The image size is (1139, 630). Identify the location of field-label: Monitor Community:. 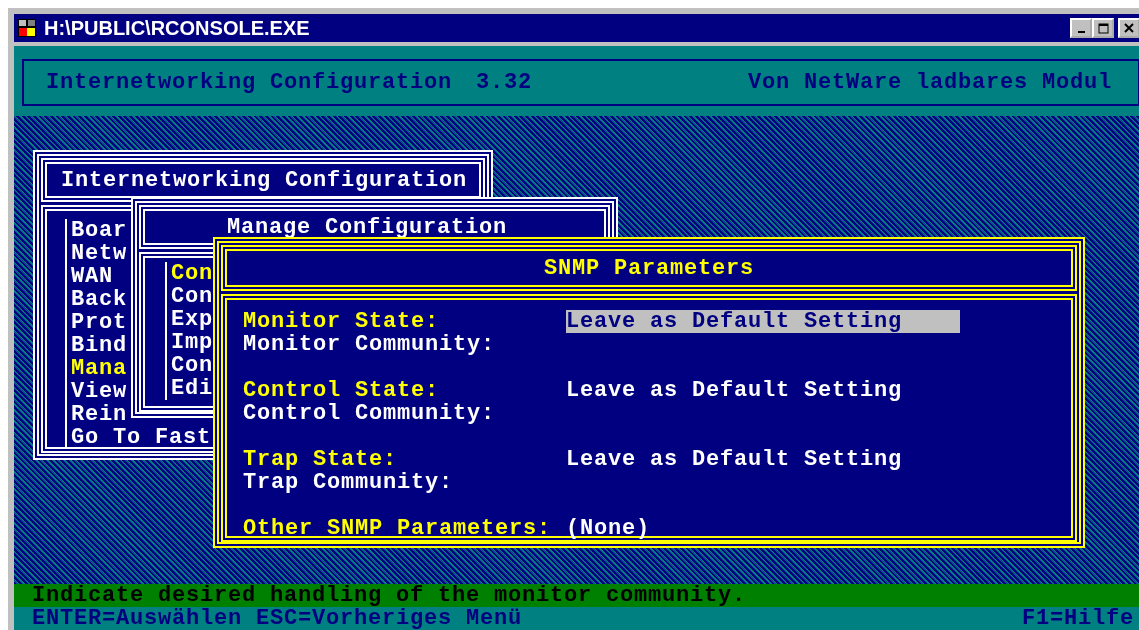
(370, 344).